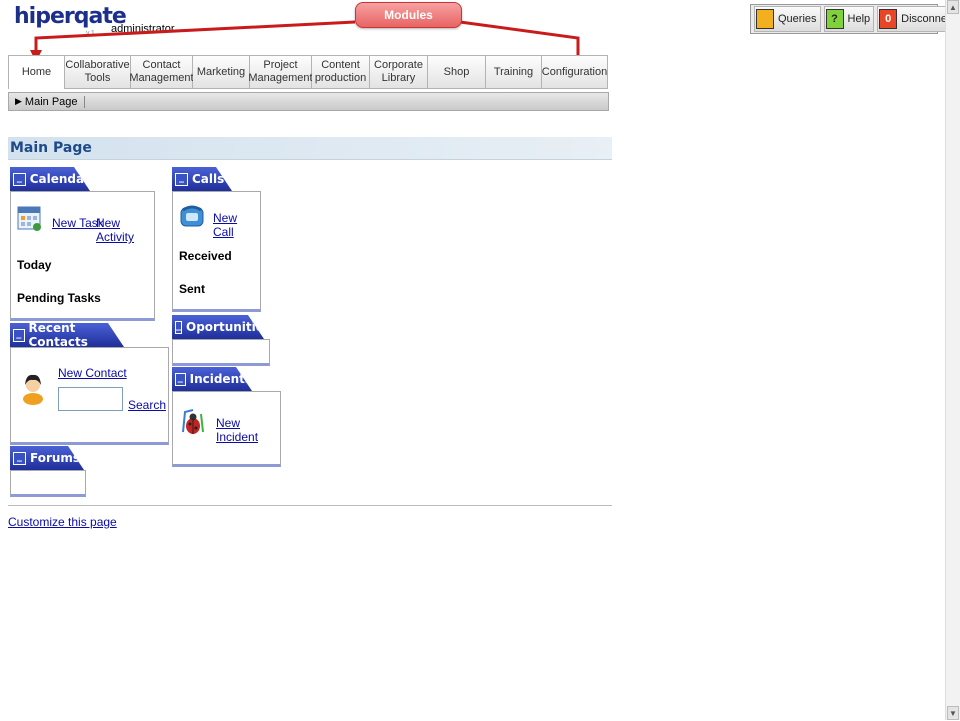  I want to click on tab-label: Home, so click(36, 72).